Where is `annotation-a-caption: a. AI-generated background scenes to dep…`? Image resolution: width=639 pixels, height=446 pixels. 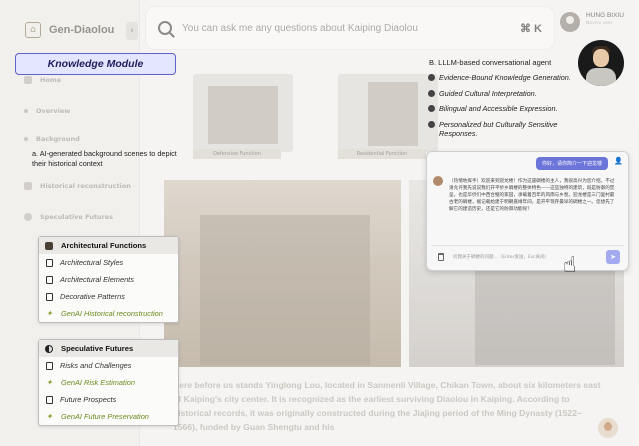 annotation-a-caption: a. AI-generated background scenes to dep… is located at coordinates (104, 158).